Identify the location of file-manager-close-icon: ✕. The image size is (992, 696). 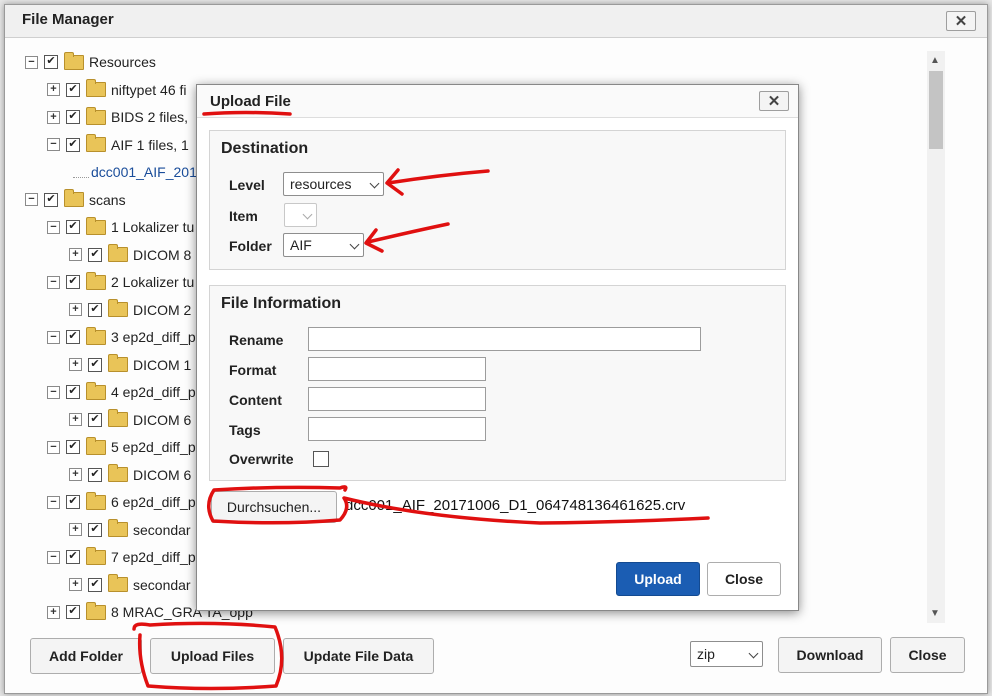
(961, 21).